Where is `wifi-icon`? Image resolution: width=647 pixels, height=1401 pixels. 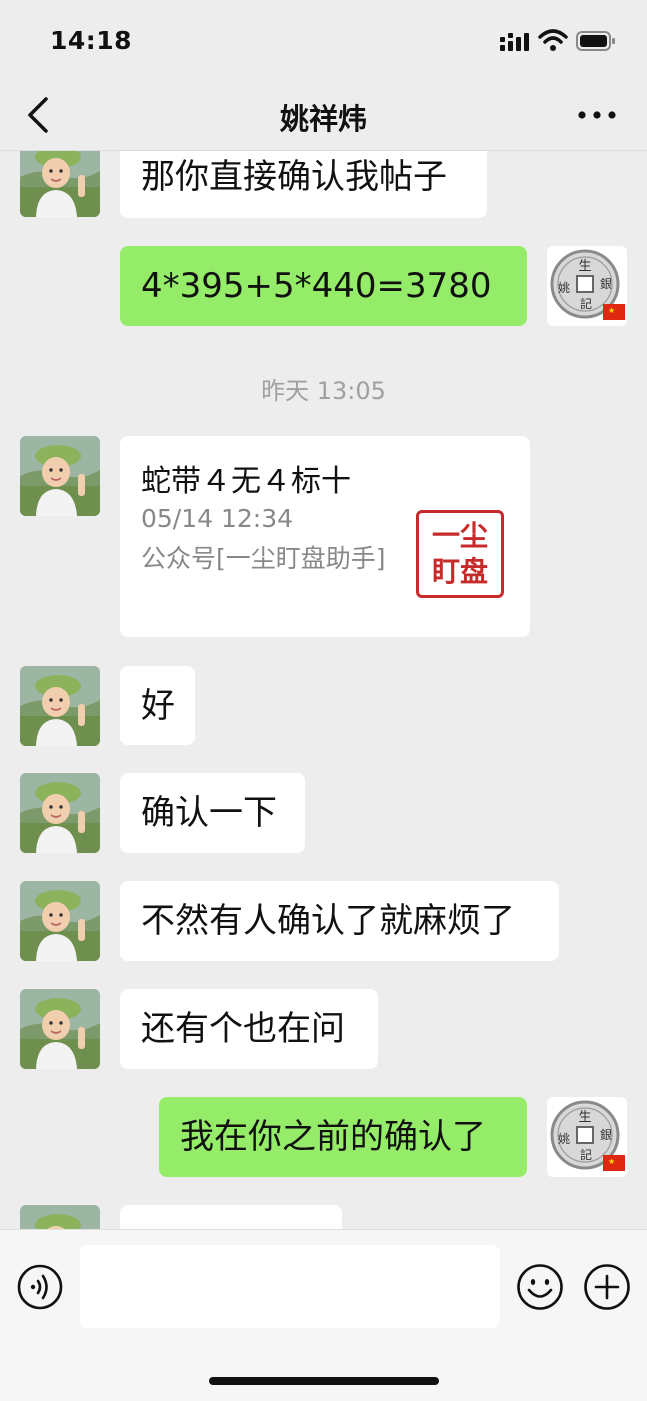 wifi-icon is located at coordinates (553, 40).